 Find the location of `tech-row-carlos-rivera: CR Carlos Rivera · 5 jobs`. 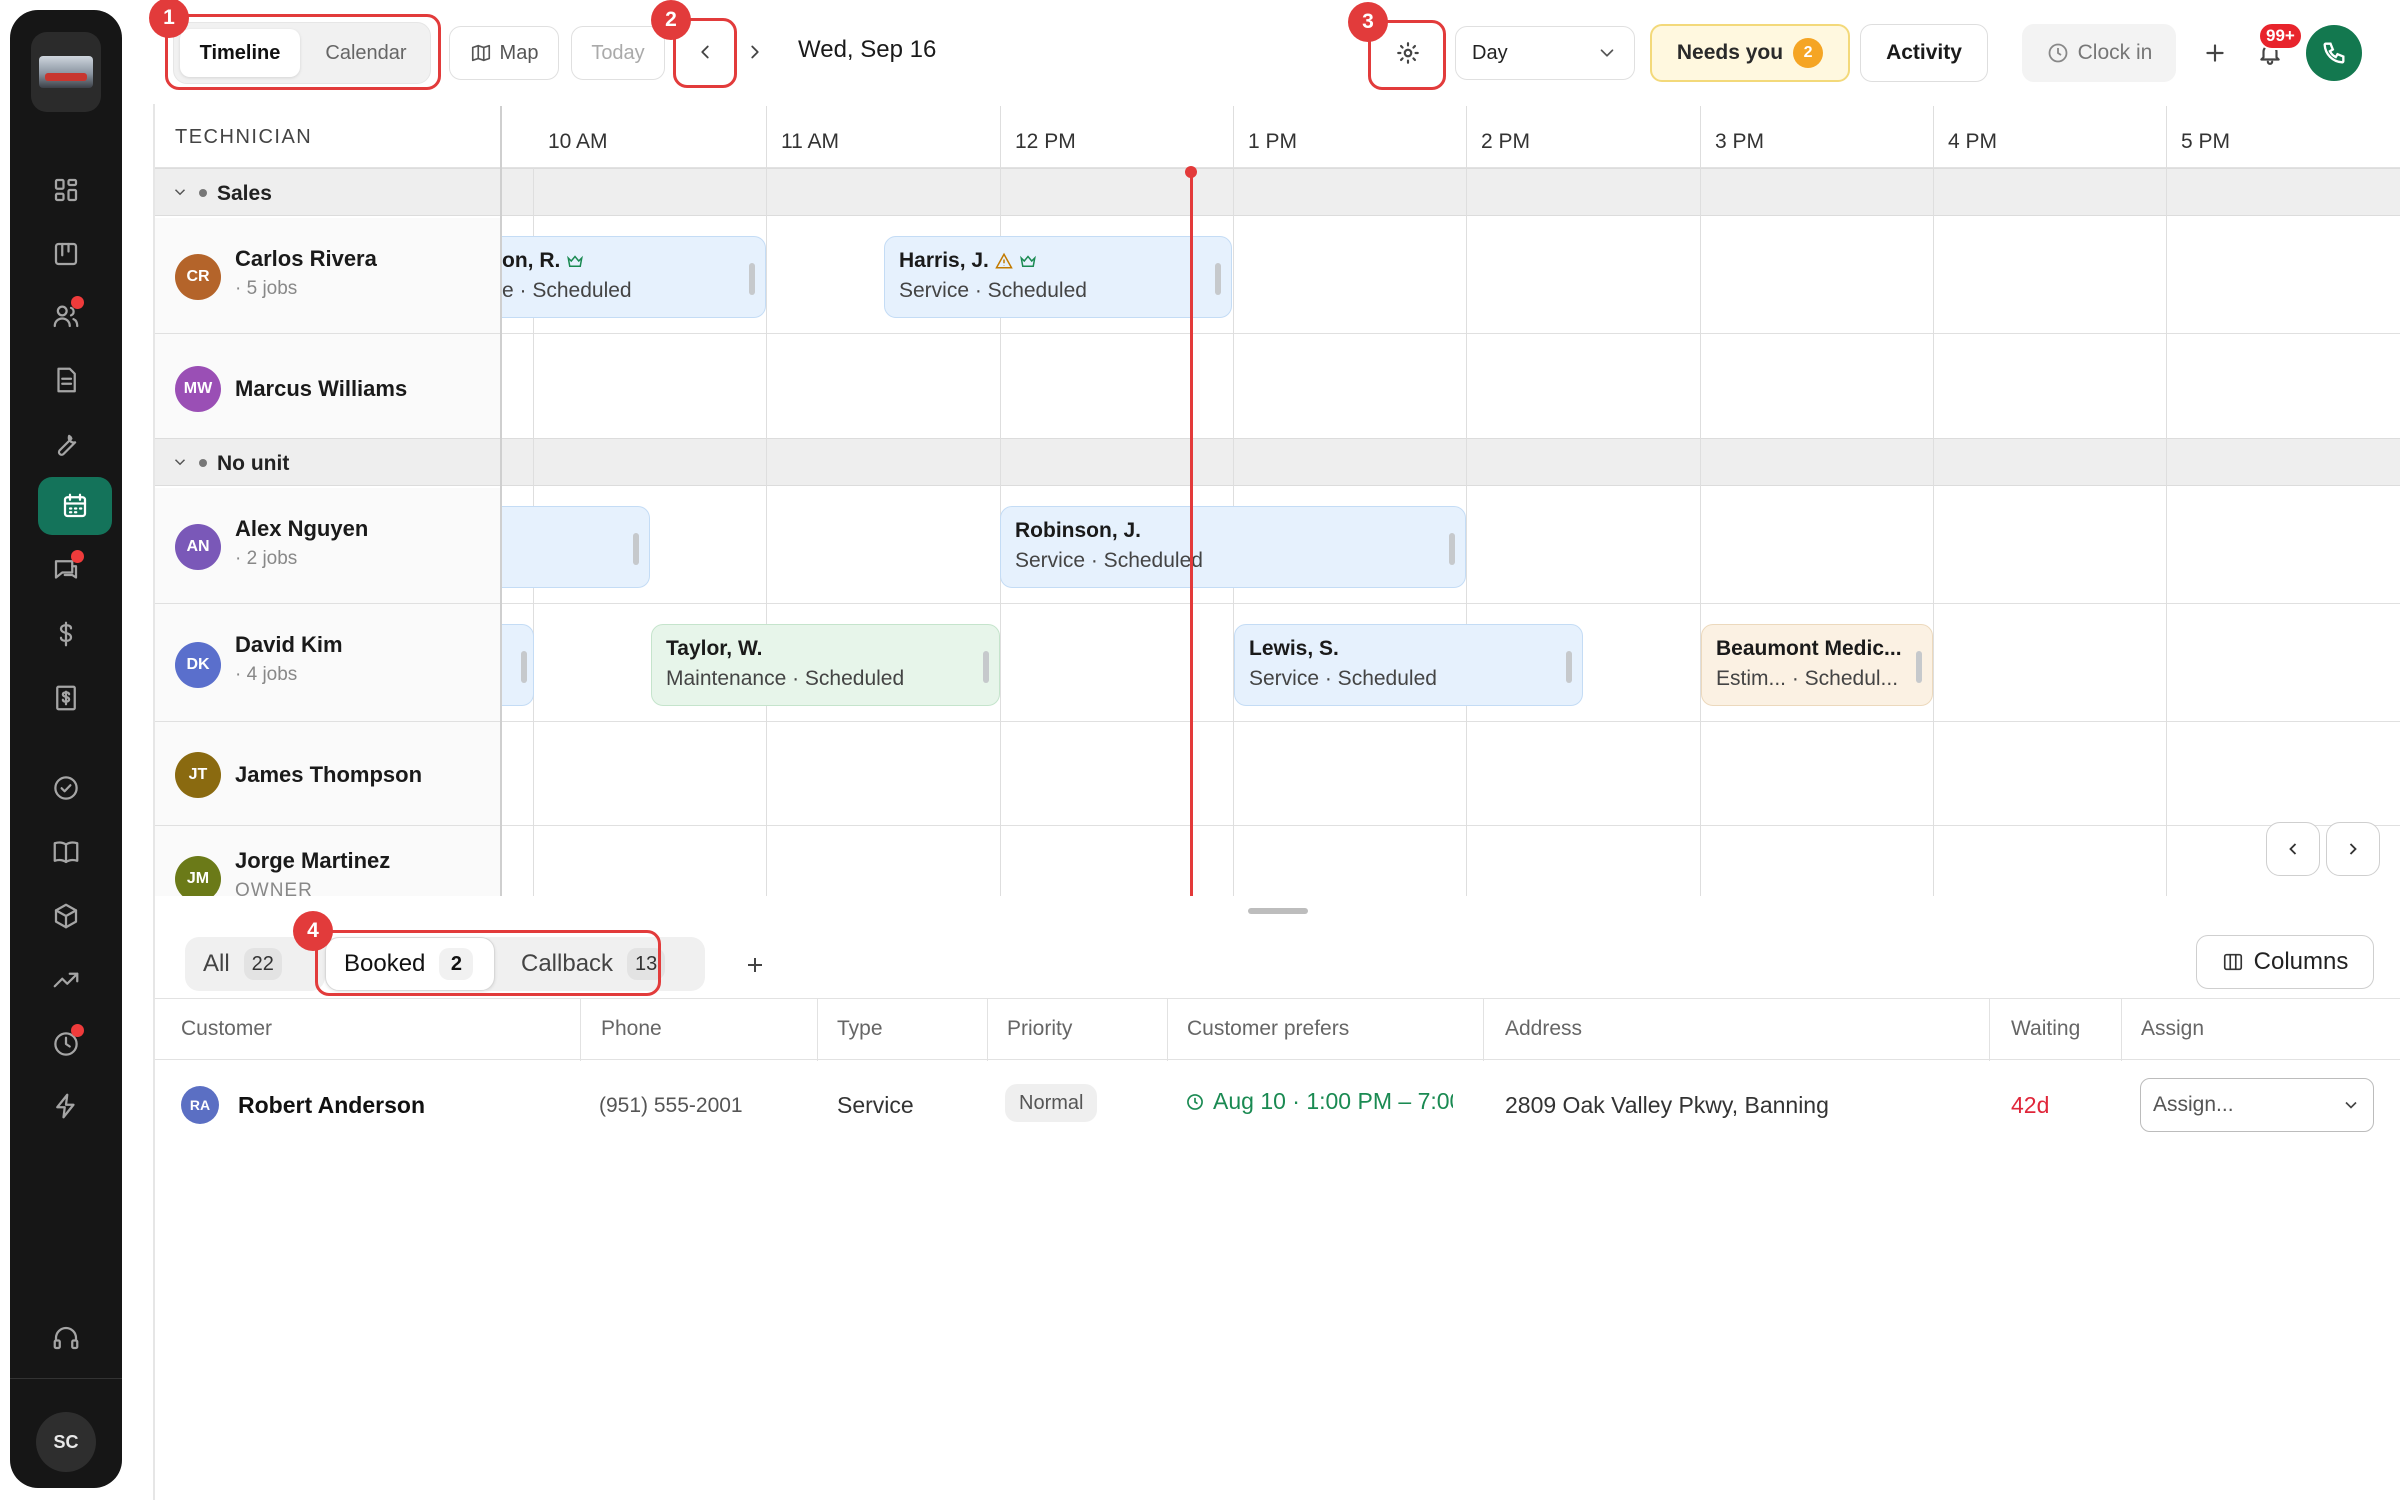

tech-row-carlos-rivera: CR Carlos Rivera · 5 jobs is located at coordinates (1277, 276).